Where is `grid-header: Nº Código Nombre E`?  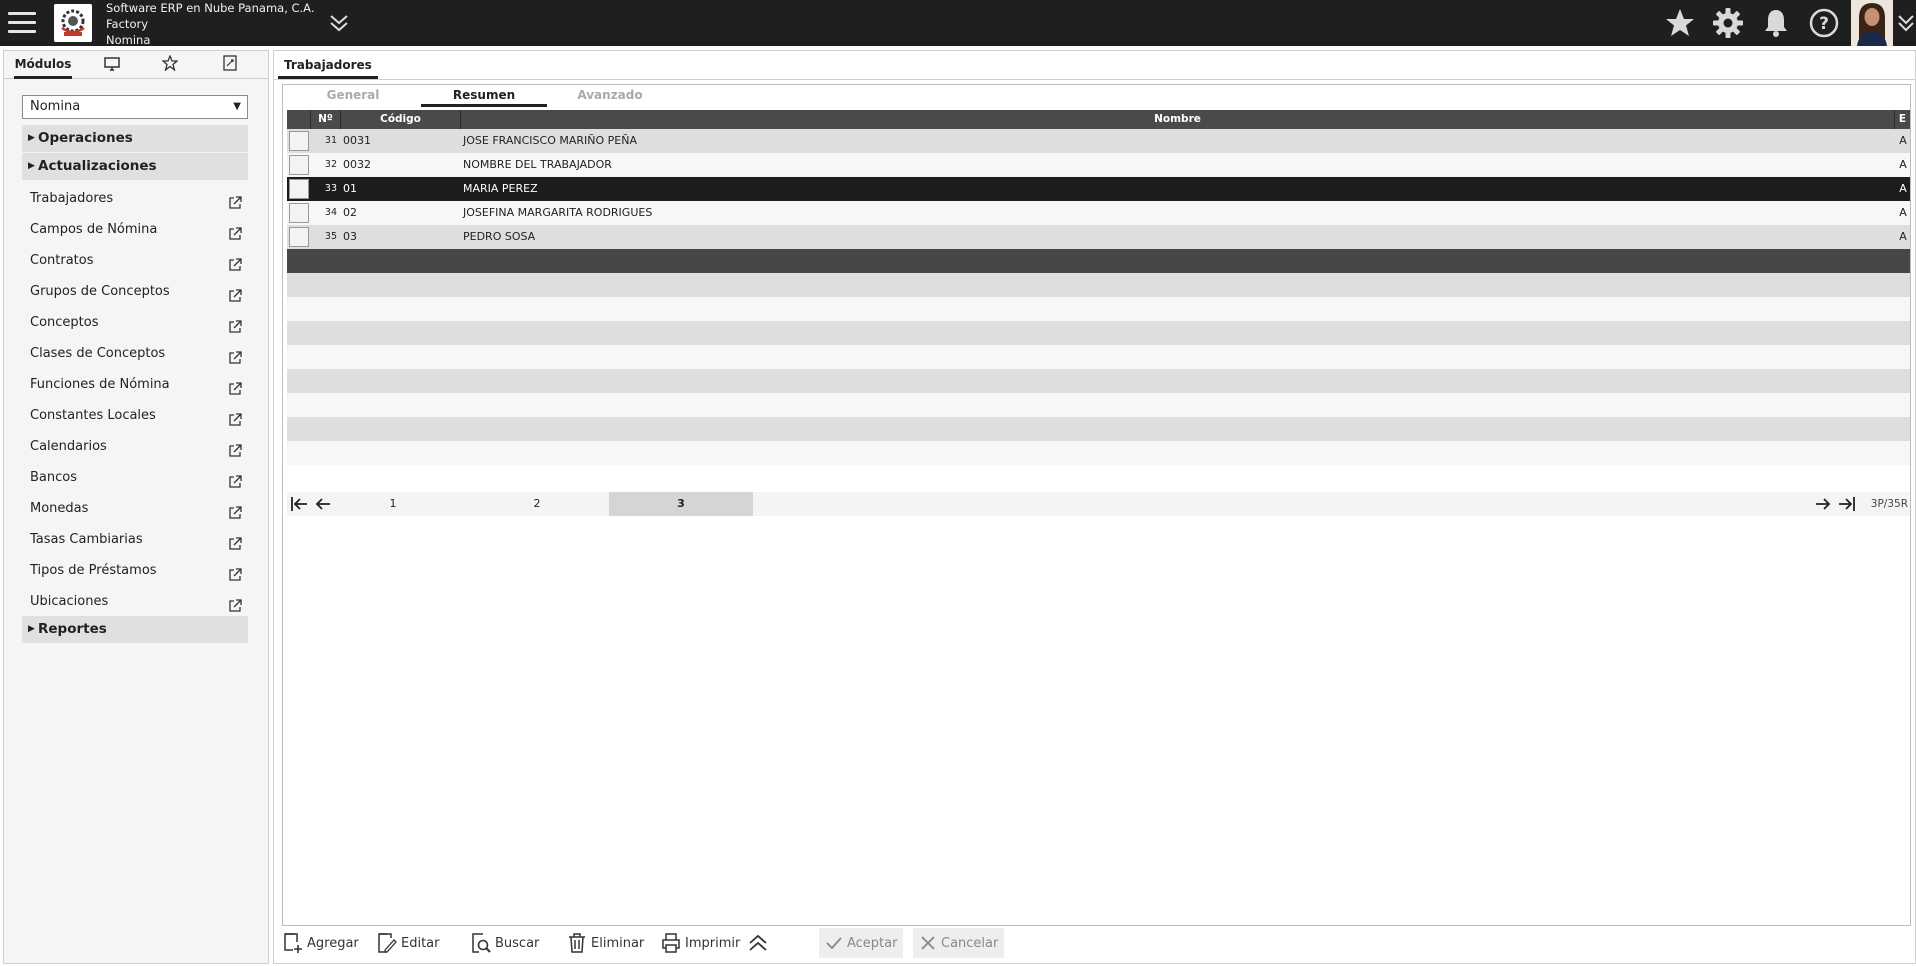 grid-header: Nº Código Nombre E is located at coordinates (1098, 119).